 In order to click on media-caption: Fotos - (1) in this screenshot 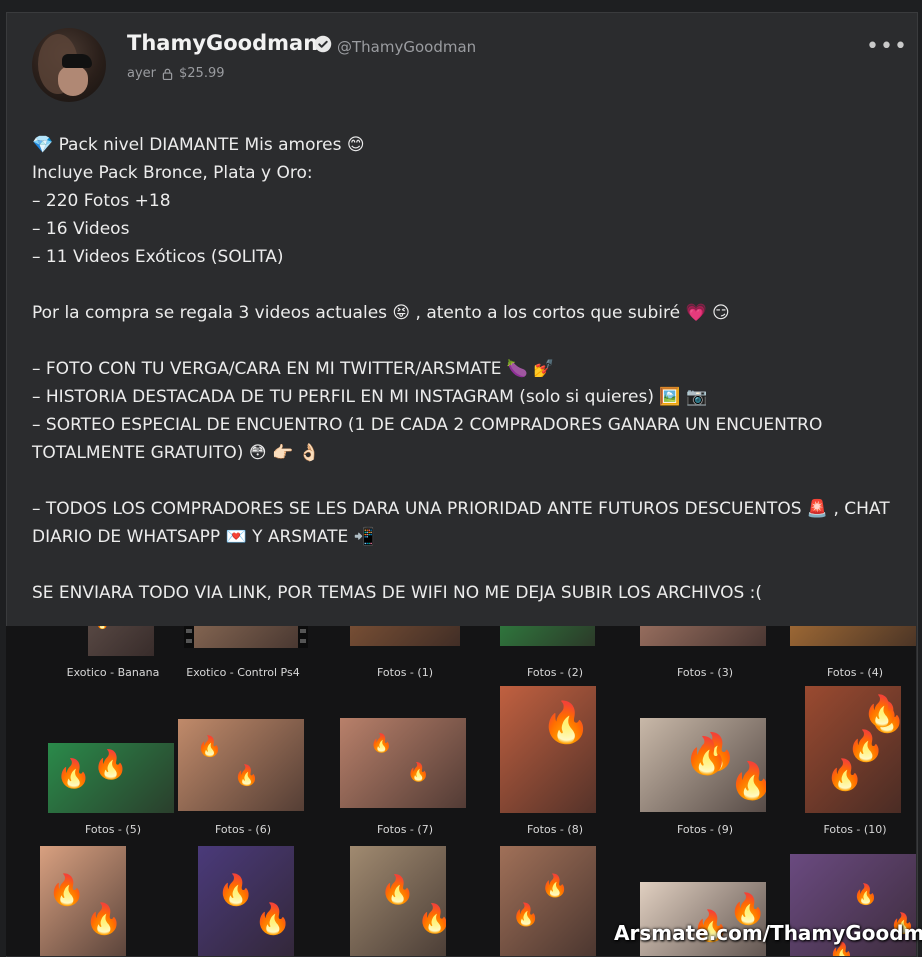, I will do `click(405, 672)`.